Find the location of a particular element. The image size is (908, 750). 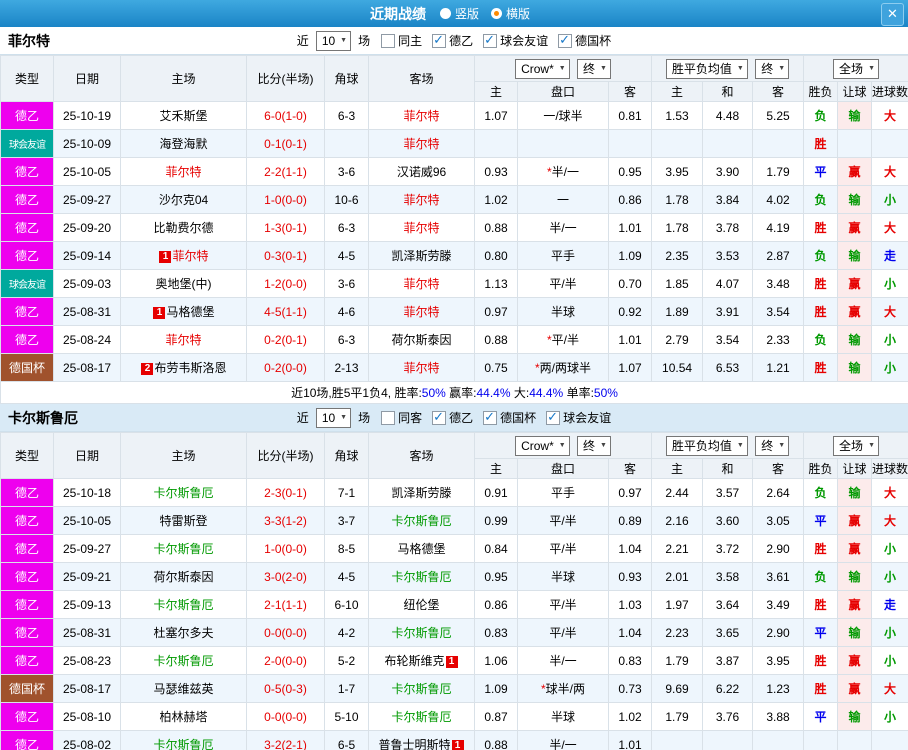

filter-checkbox: 同客 is located at coordinates (401, 417).